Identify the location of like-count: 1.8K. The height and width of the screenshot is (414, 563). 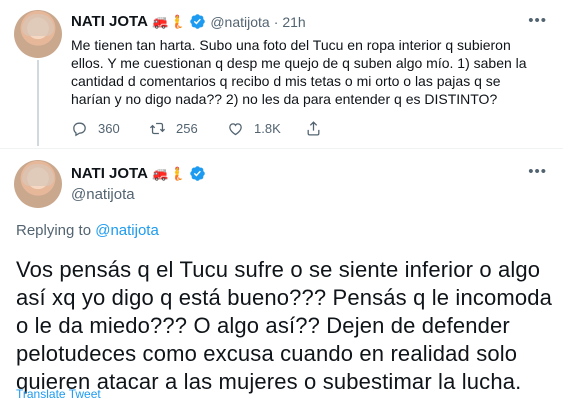
(267, 128).